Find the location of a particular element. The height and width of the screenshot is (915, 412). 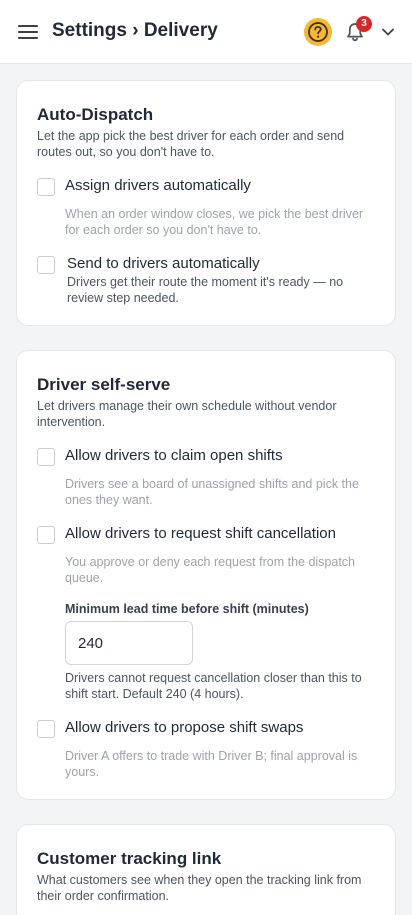

chevron-down-icon is located at coordinates (388, 32).